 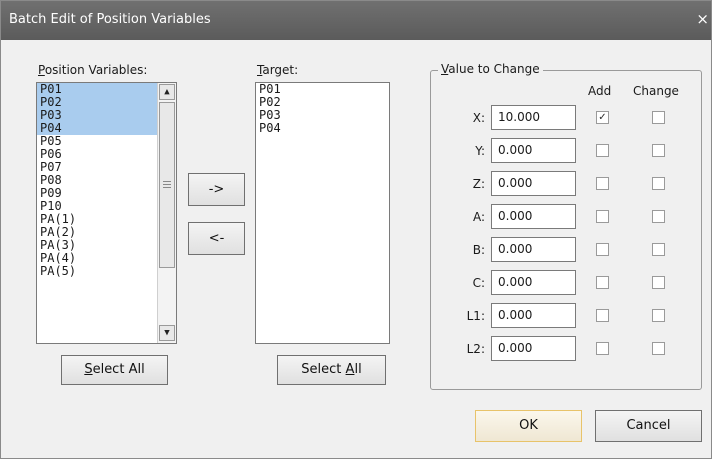 I want to click on add-column-header: Add, so click(x=600, y=91).